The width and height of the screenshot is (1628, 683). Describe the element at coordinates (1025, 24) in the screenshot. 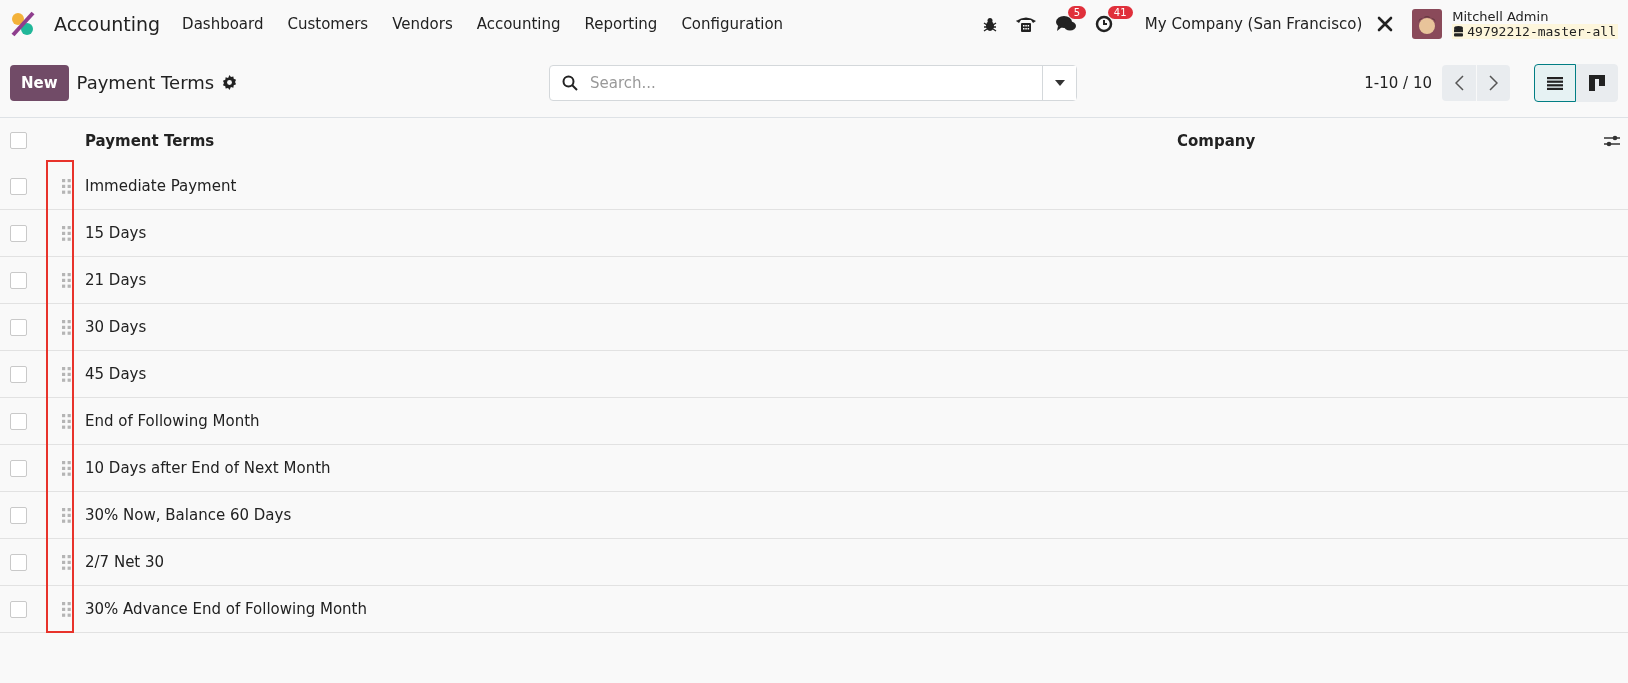

I see `phone-icon` at that location.